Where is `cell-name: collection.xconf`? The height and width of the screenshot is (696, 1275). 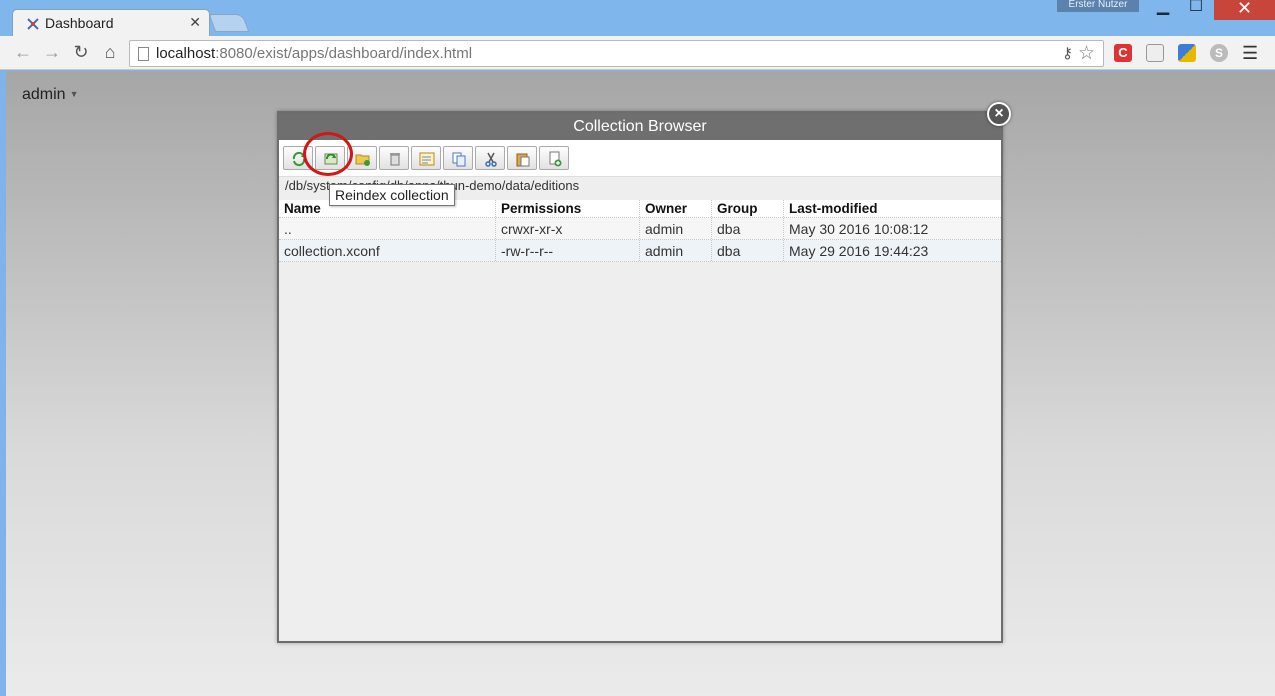
cell-name: collection.xconf is located at coordinates (387, 250).